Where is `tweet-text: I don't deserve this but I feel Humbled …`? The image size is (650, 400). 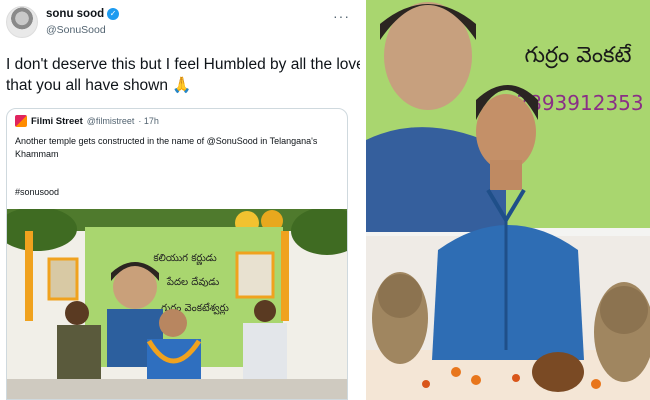
tweet-text: I don't deserve this but I feel Humbled … is located at coordinates (183, 75).